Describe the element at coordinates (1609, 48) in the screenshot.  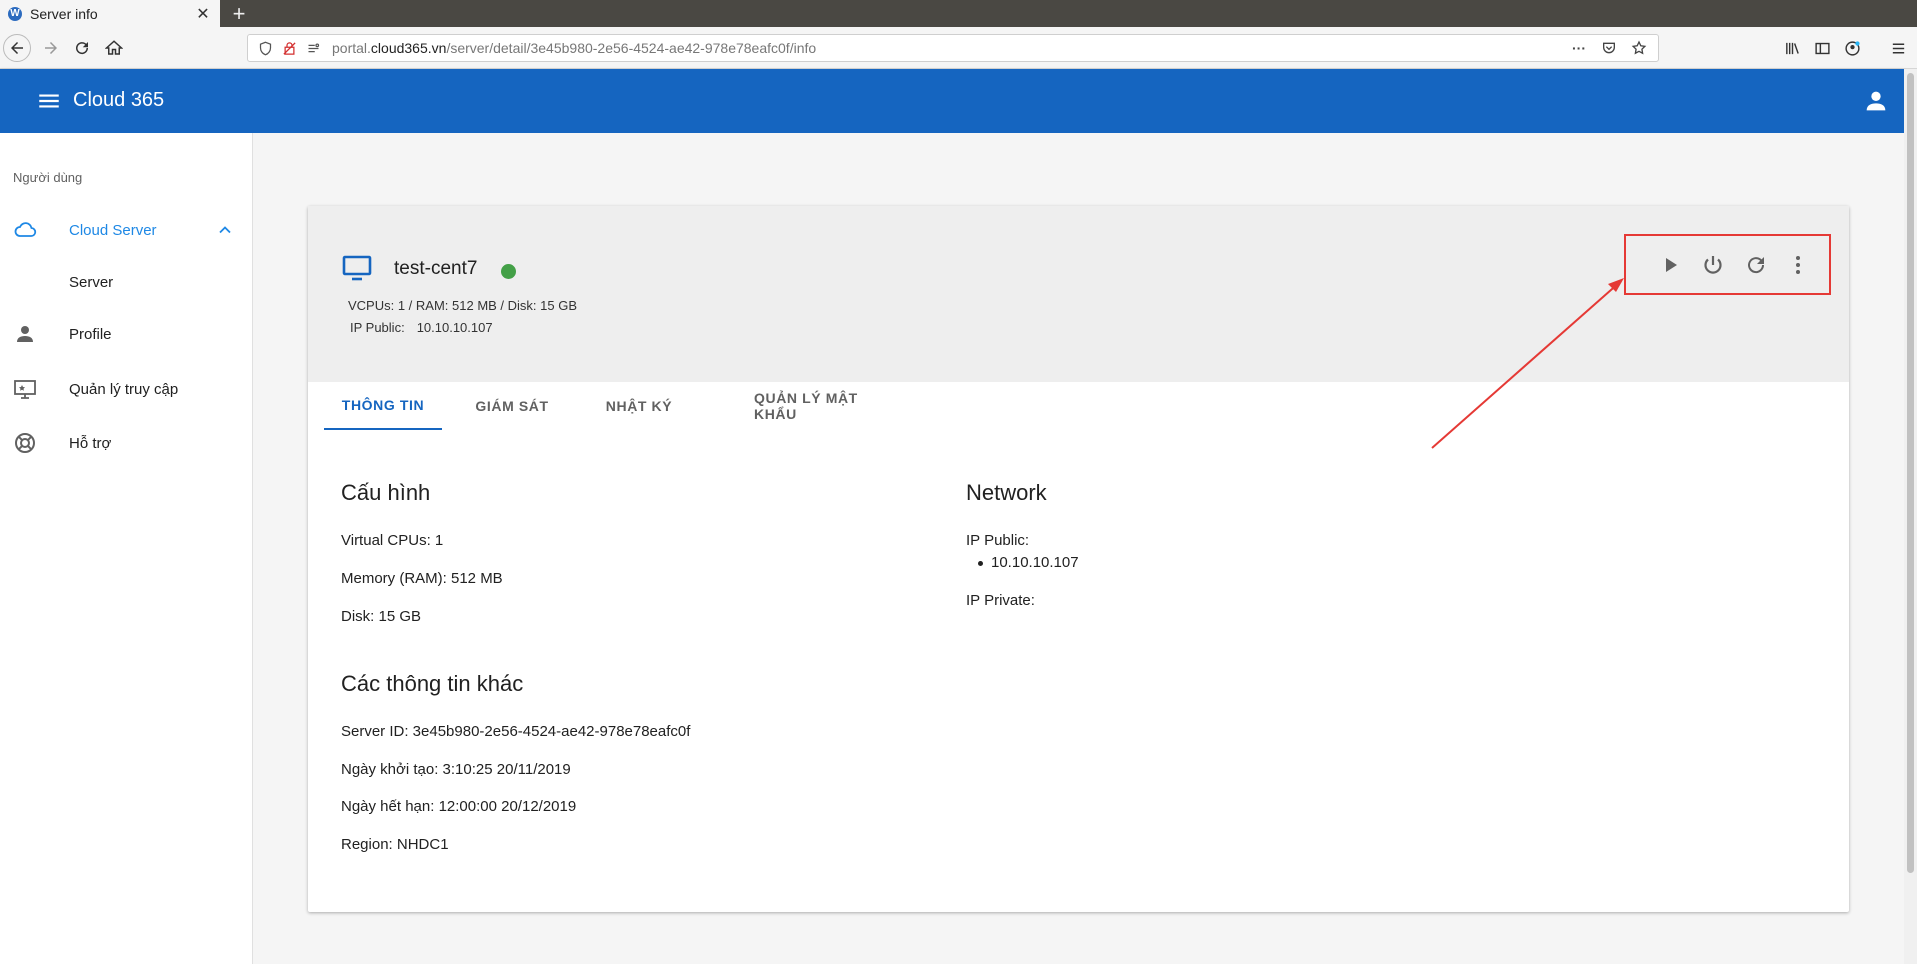
I see `pocket-icon` at that location.